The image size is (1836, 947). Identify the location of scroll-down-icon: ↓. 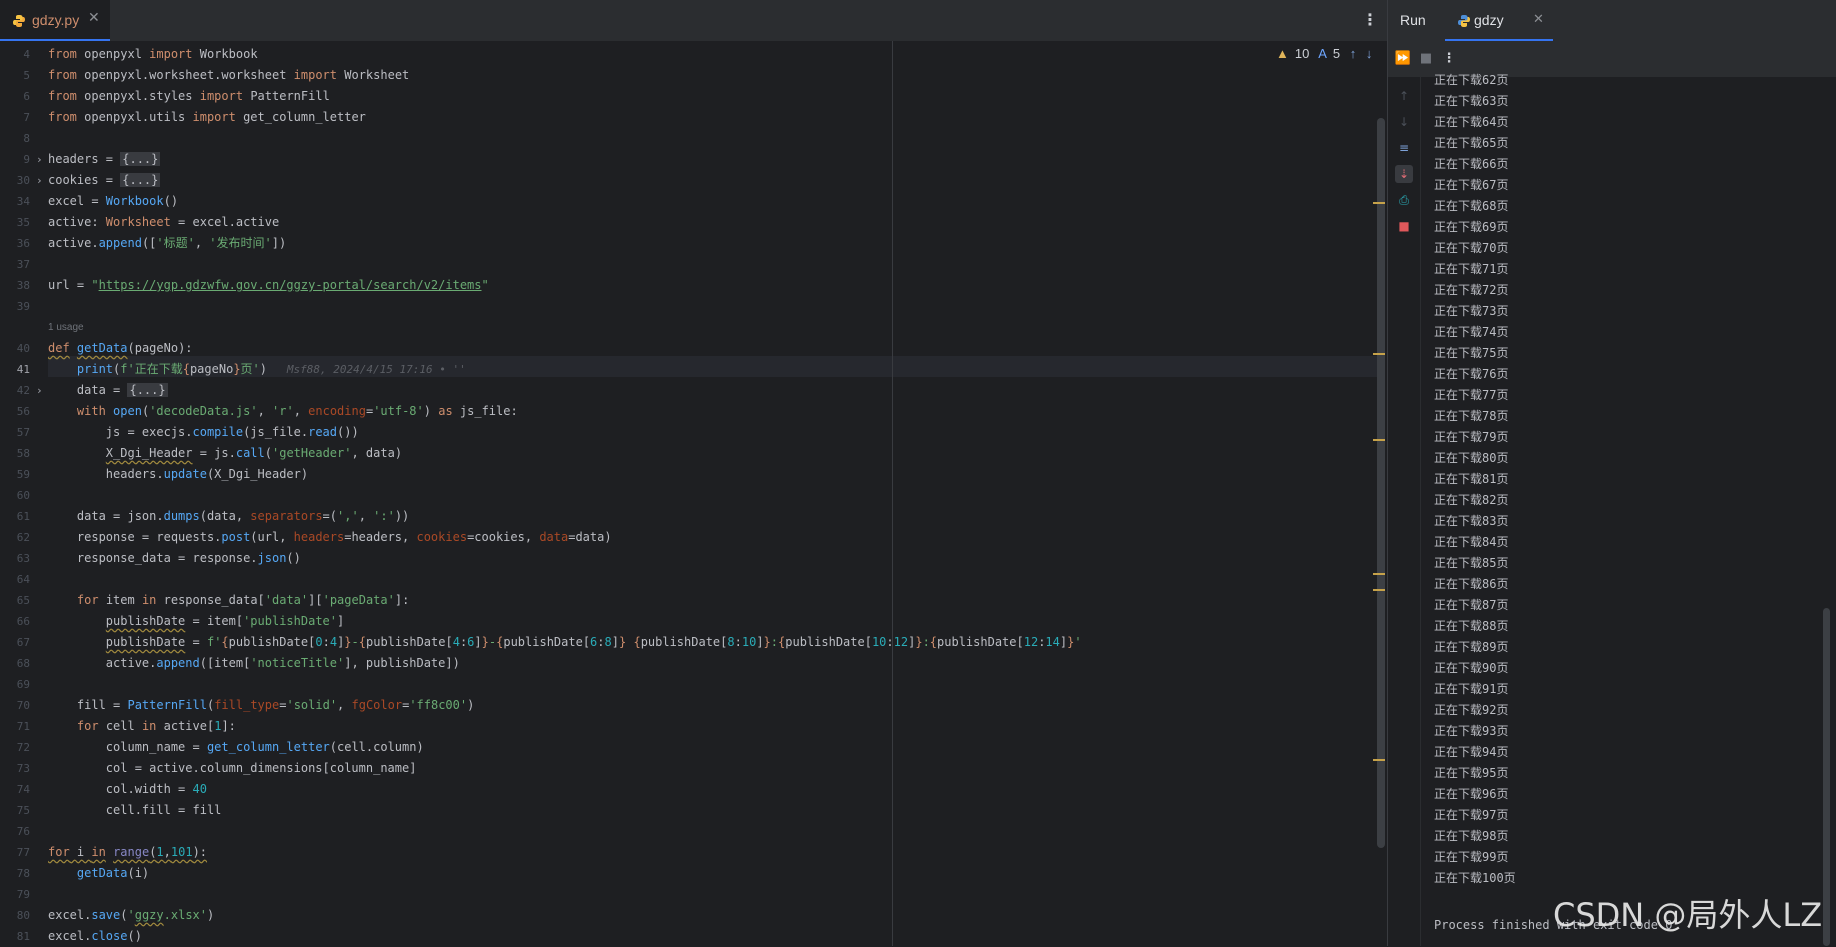
(1404, 122).